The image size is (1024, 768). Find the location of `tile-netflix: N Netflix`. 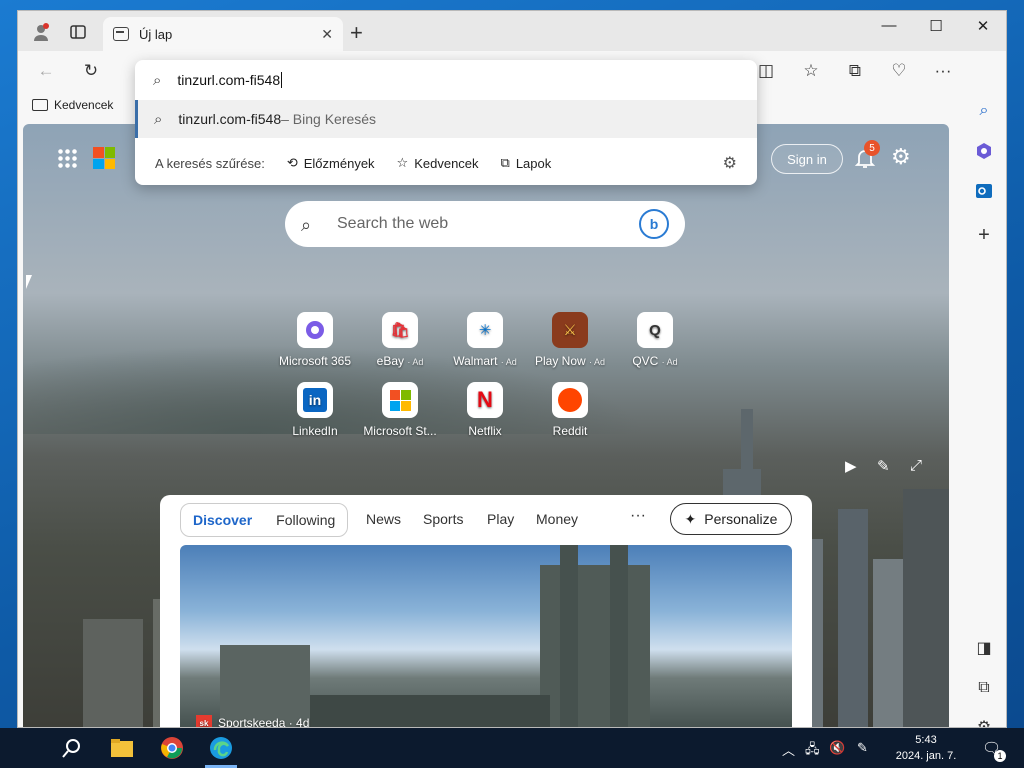

tile-netflix: N Netflix is located at coordinates (485, 410).